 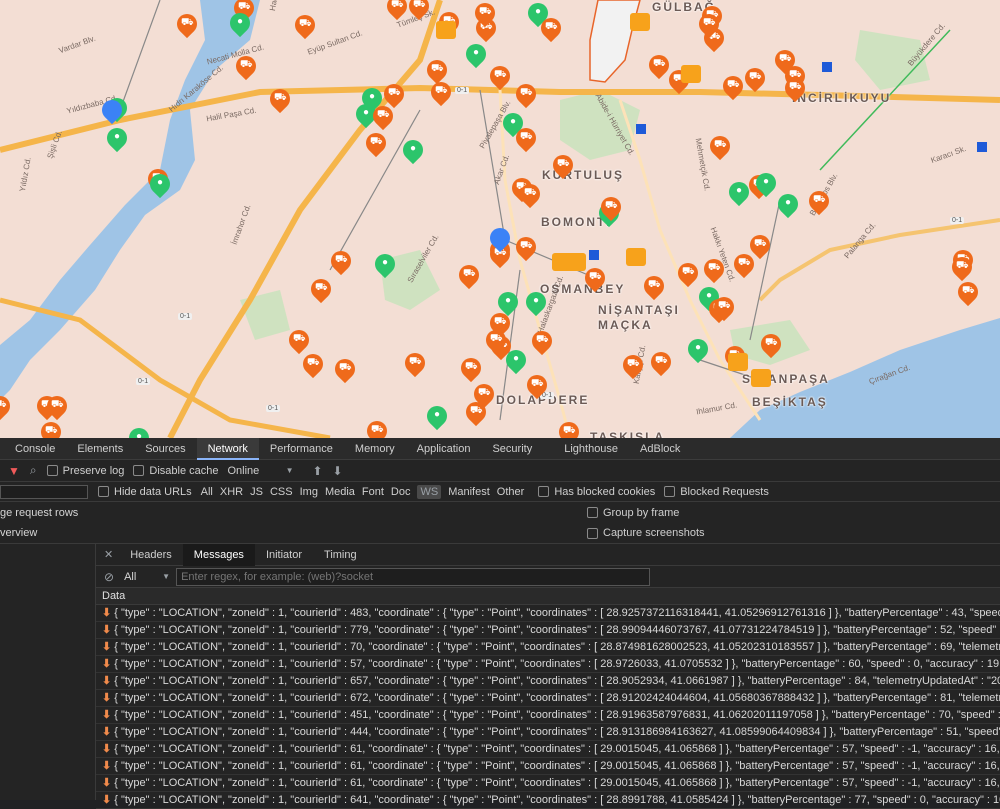 I want to click on tab-memory: Memory, so click(x=375, y=449).